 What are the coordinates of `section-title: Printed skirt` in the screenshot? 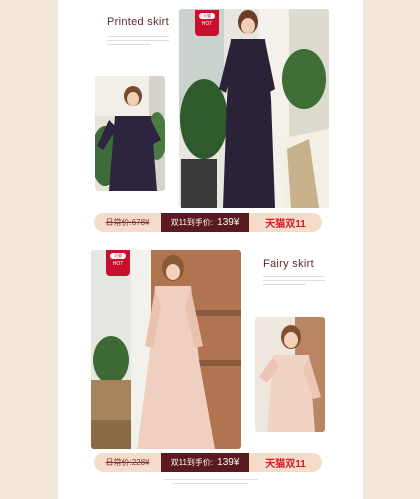 It's located at (138, 22).